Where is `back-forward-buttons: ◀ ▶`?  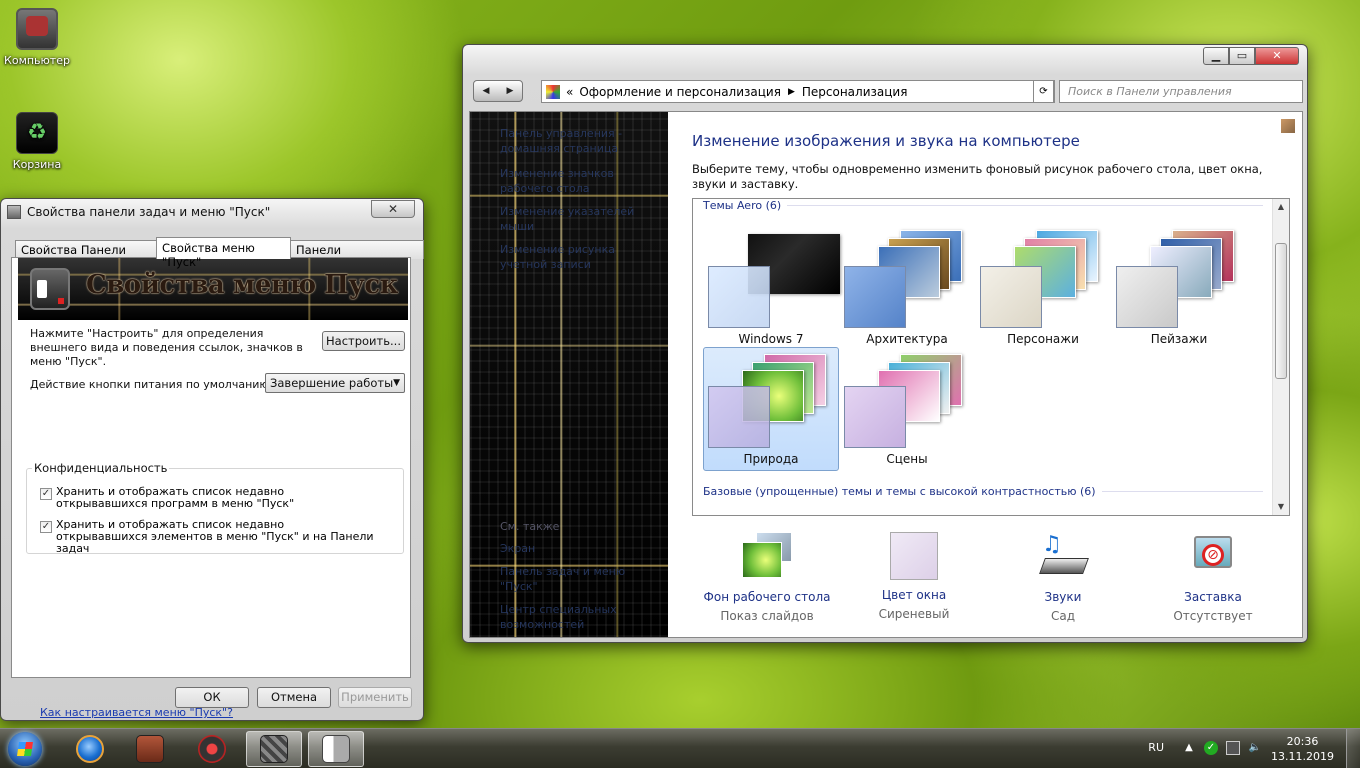 back-forward-buttons: ◀ ▶ is located at coordinates (498, 91).